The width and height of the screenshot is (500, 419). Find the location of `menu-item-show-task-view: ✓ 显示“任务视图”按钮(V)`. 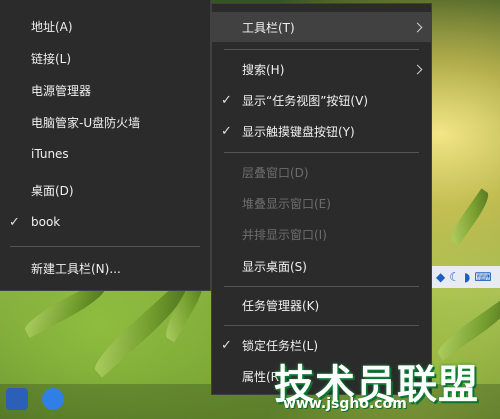

menu-item-show-task-view: ✓ 显示“任务视图”按钮(V) is located at coordinates (321, 100).